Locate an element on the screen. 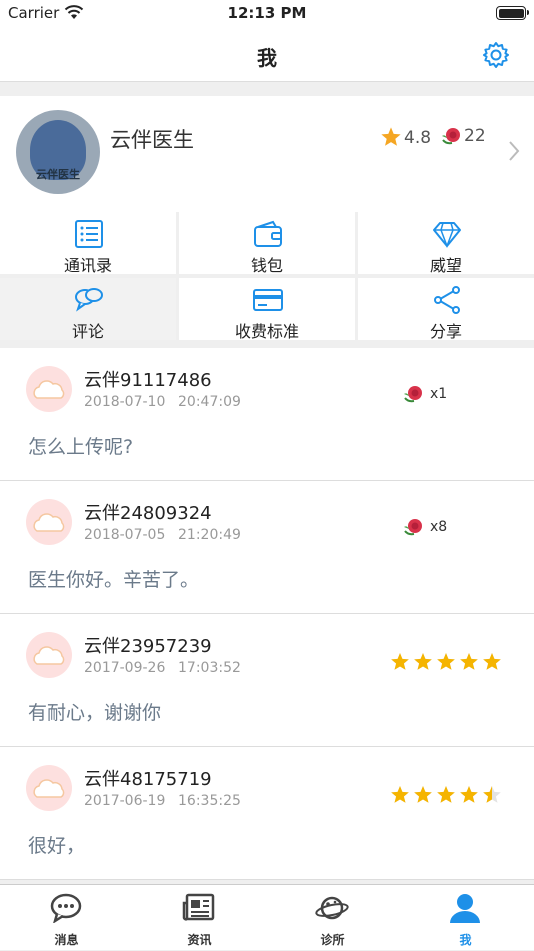  page-title: 我 is located at coordinates (267, 58).